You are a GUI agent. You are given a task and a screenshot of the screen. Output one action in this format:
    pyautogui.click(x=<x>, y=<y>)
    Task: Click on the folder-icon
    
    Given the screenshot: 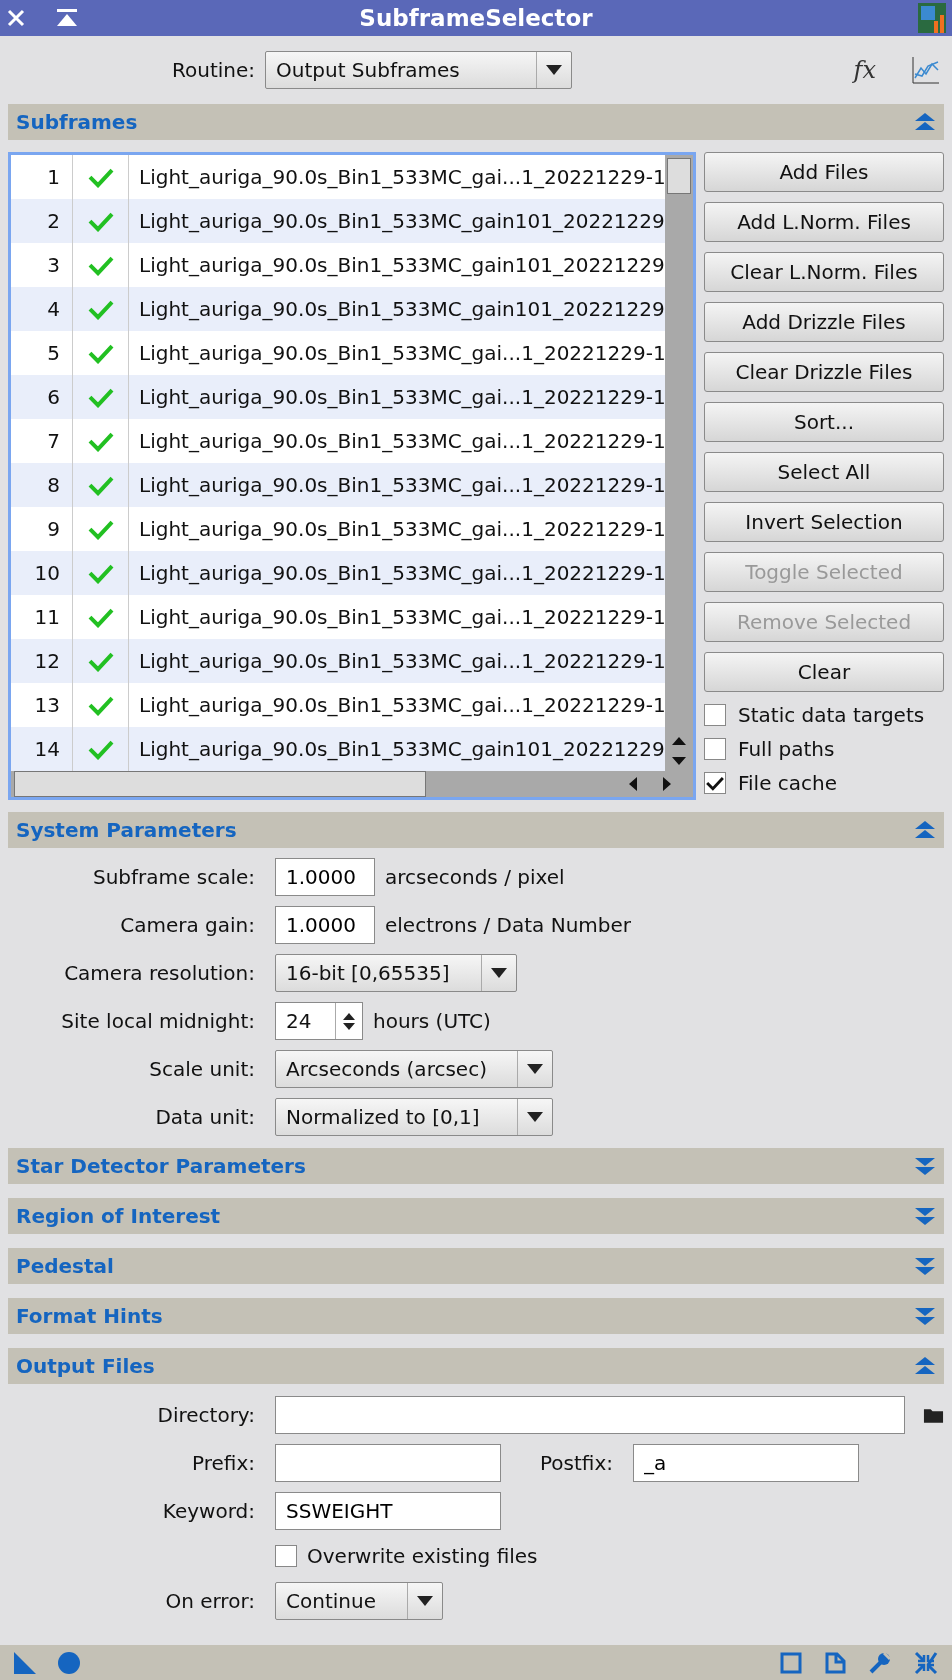 What is the action you would take?
    pyautogui.click(x=933, y=1415)
    